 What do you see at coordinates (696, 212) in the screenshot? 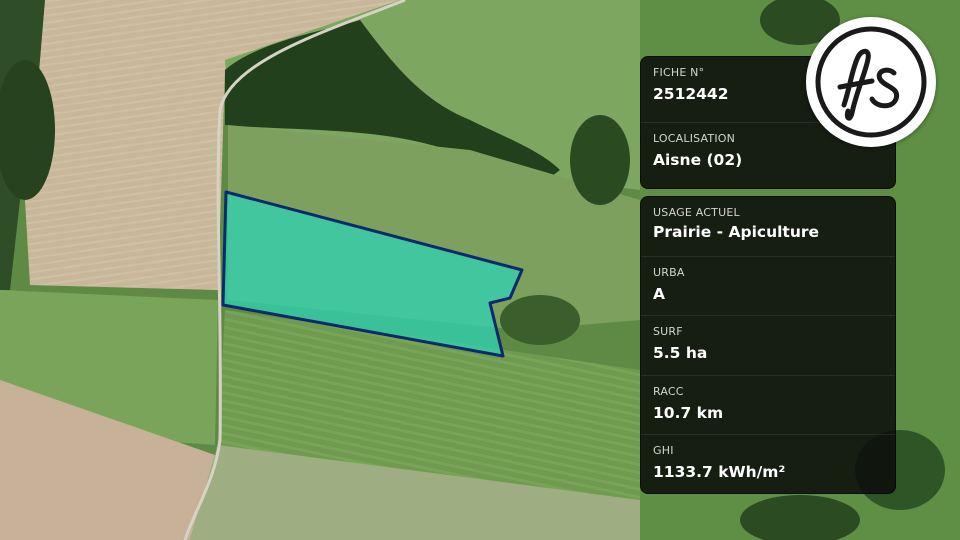
I see `usage-label: USAGE ACTUEL` at bounding box center [696, 212].